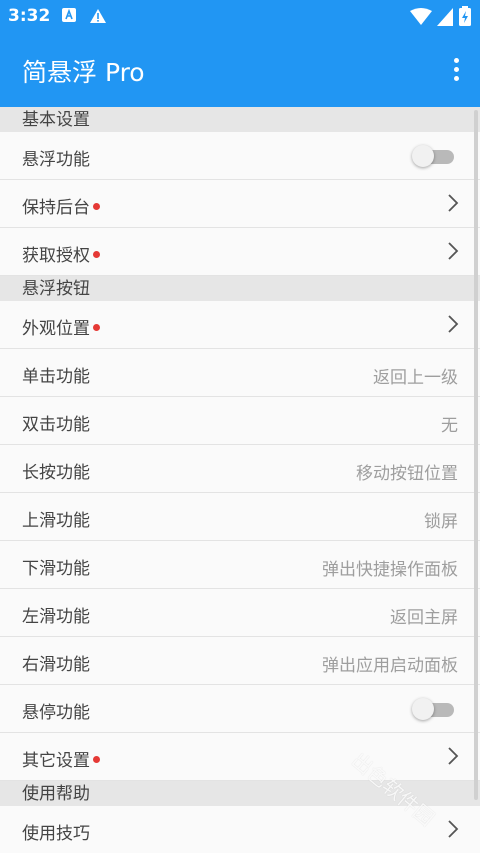 This screenshot has height=853, width=480. Describe the element at coordinates (56, 377) in the screenshot. I see `single-click-label: 单击功能` at that location.